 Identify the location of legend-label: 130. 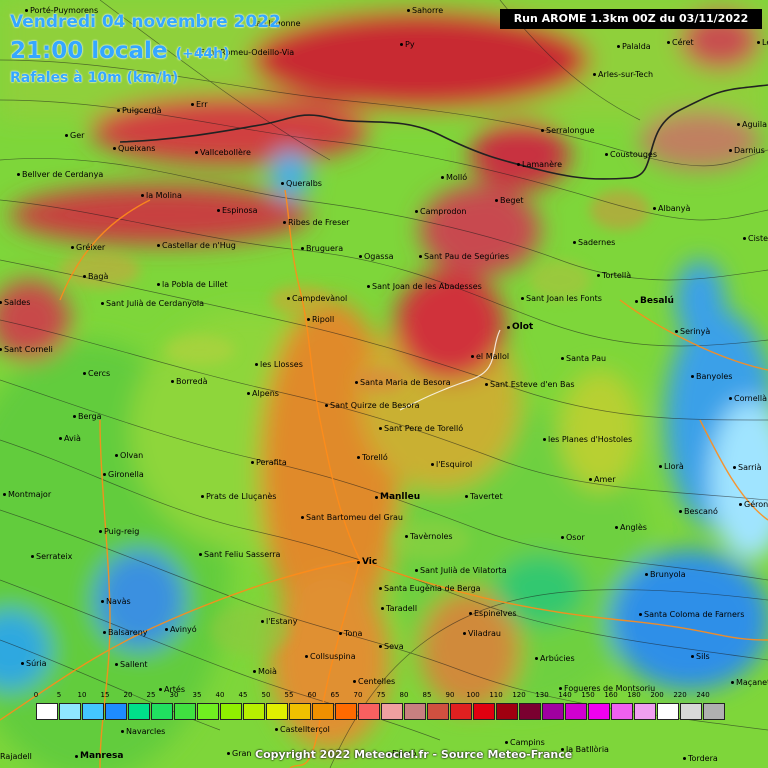
(542, 695).